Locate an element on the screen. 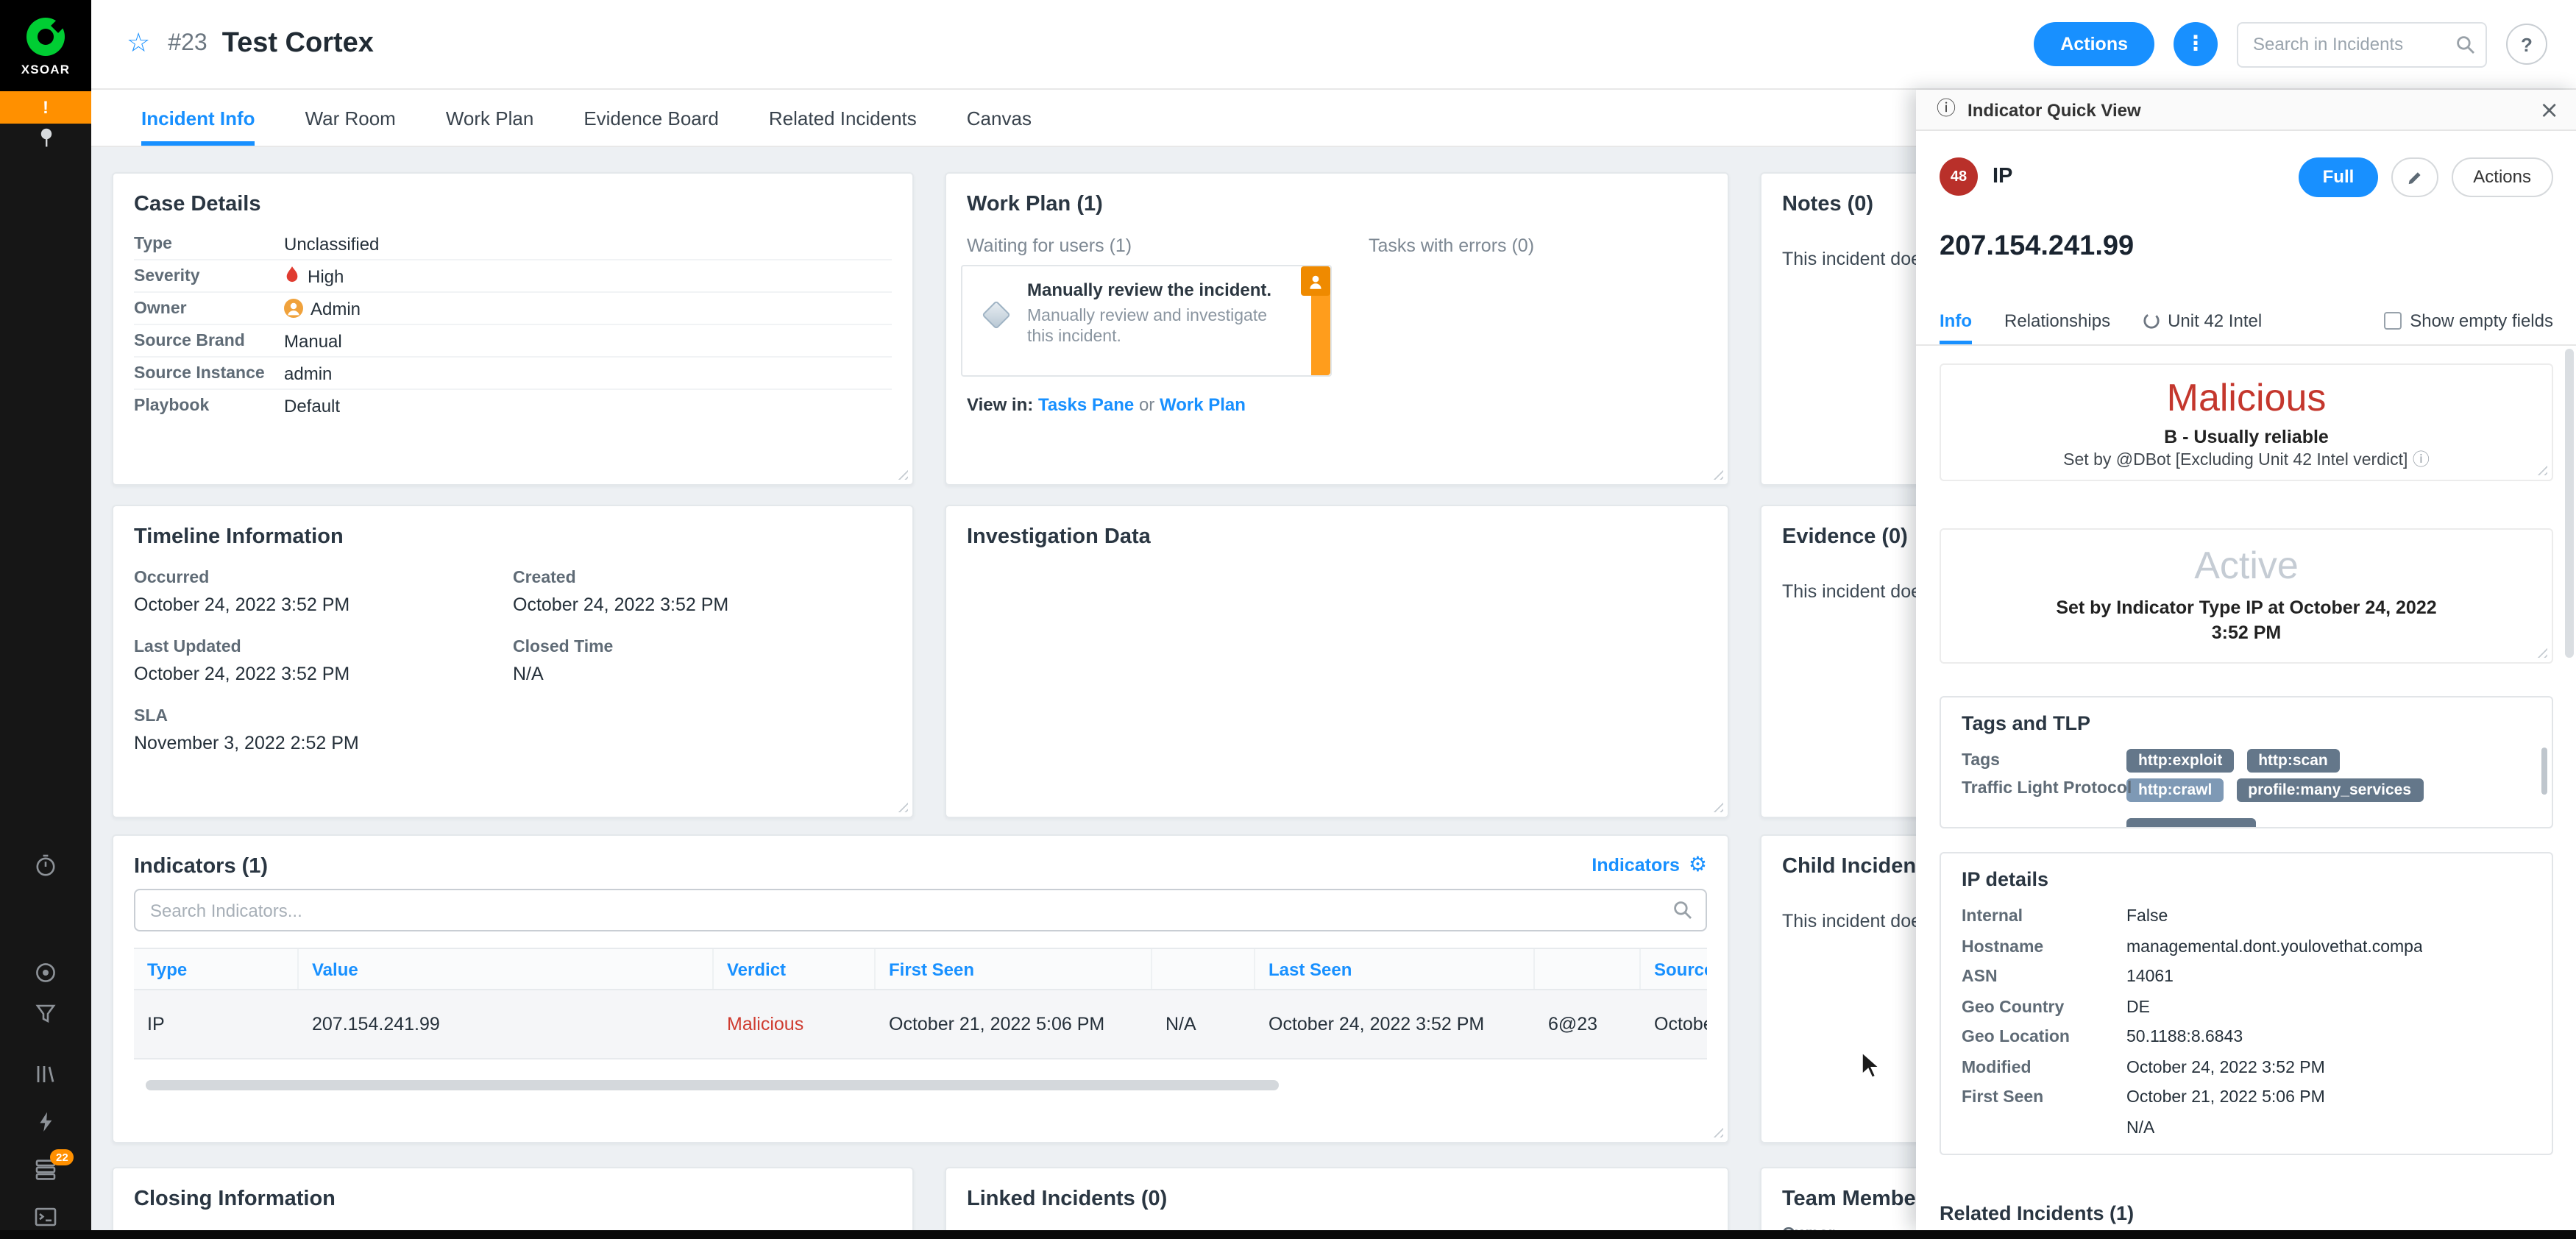  indicator-type-icon: 48 is located at coordinates (1959, 176).